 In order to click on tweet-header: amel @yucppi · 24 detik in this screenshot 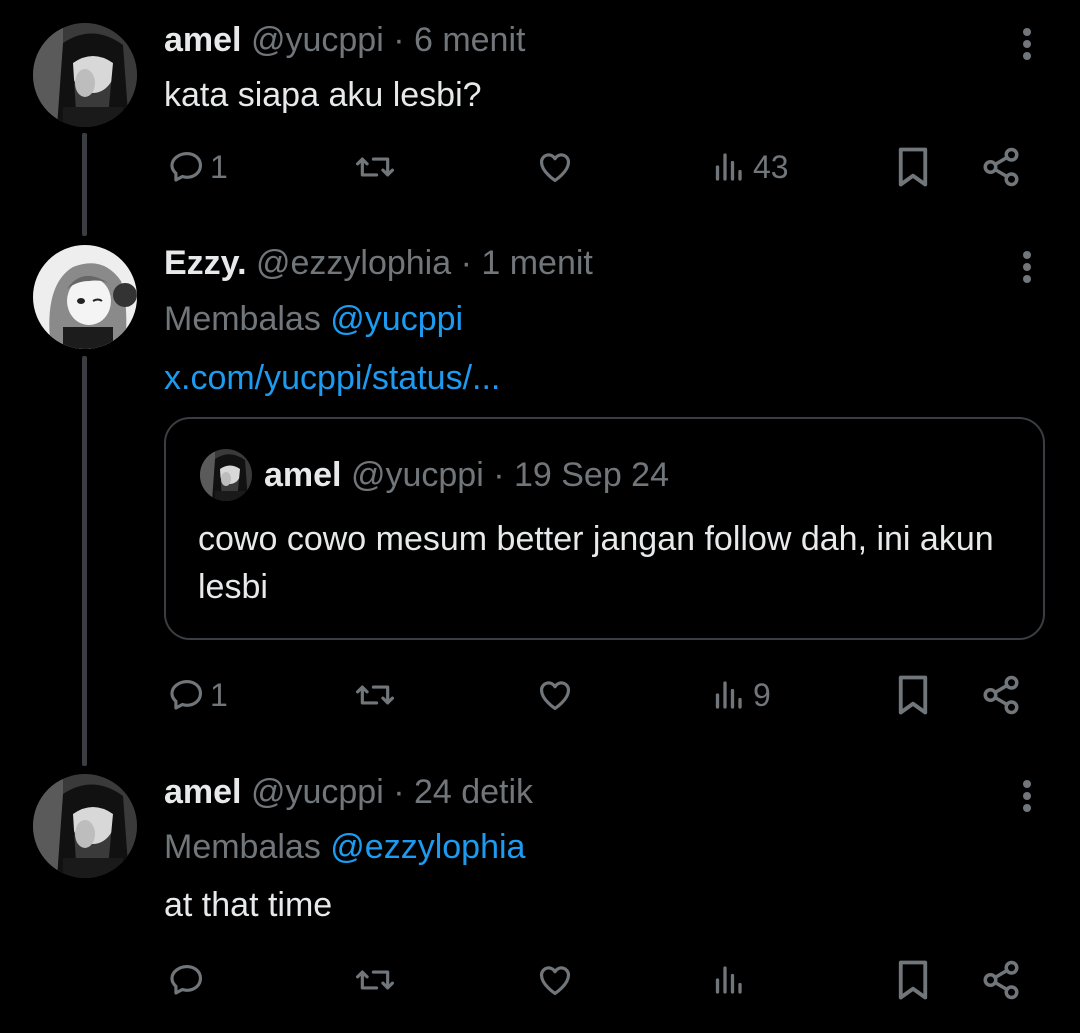, I will do `click(348, 792)`.